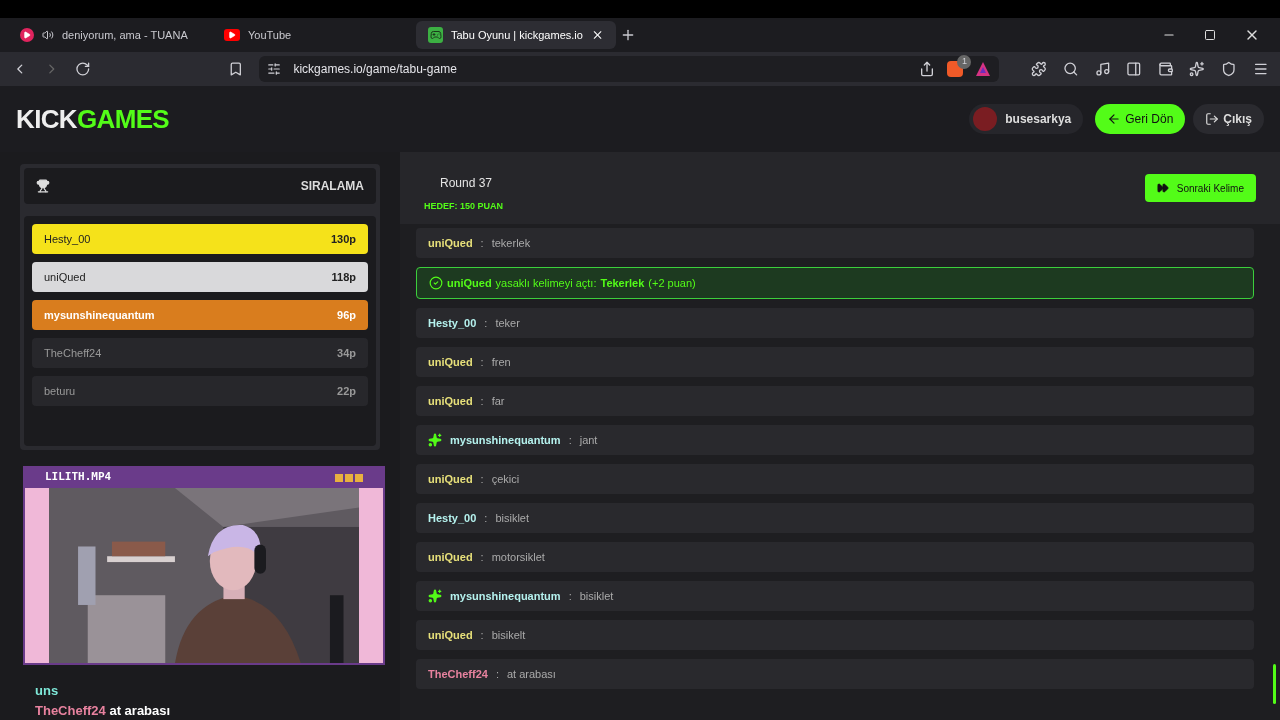 This screenshot has width=1280, height=720. What do you see at coordinates (835, 674) in the screenshot?
I see `chat-message: TheCheff24 : at arabası` at bounding box center [835, 674].